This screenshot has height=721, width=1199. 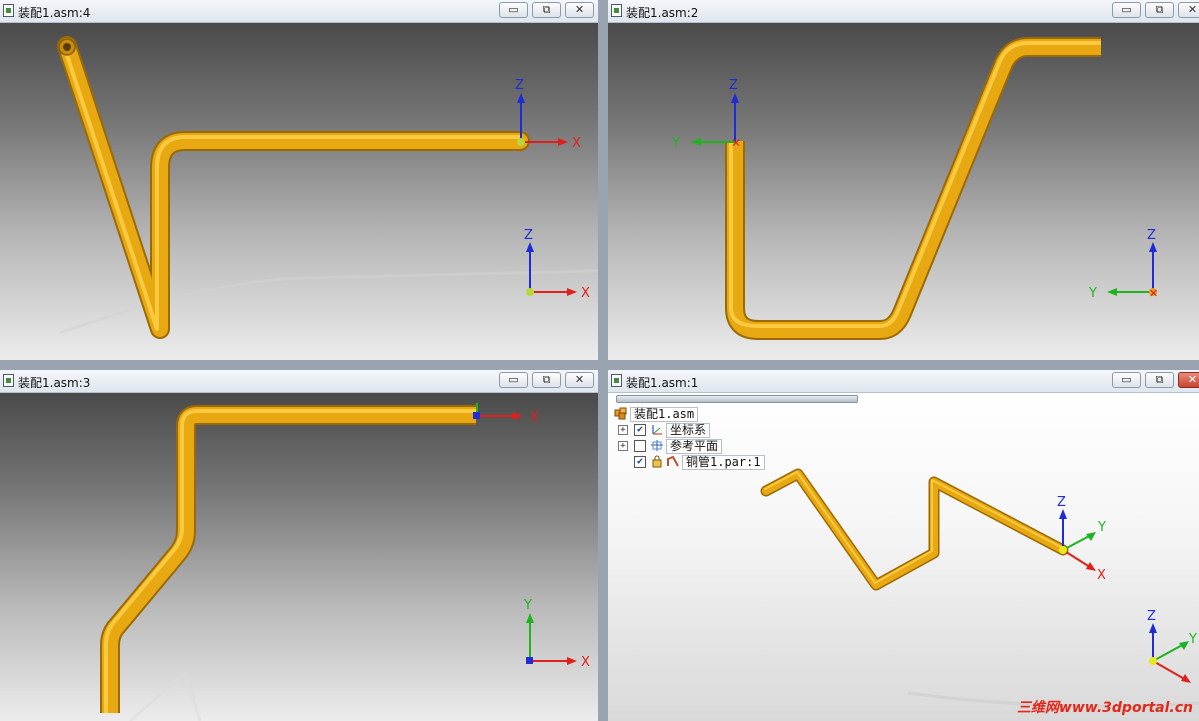 What do you see at coordinates (657, 461) in the screenshot?
I see `lock-icon` at bounding box center [657, 461].